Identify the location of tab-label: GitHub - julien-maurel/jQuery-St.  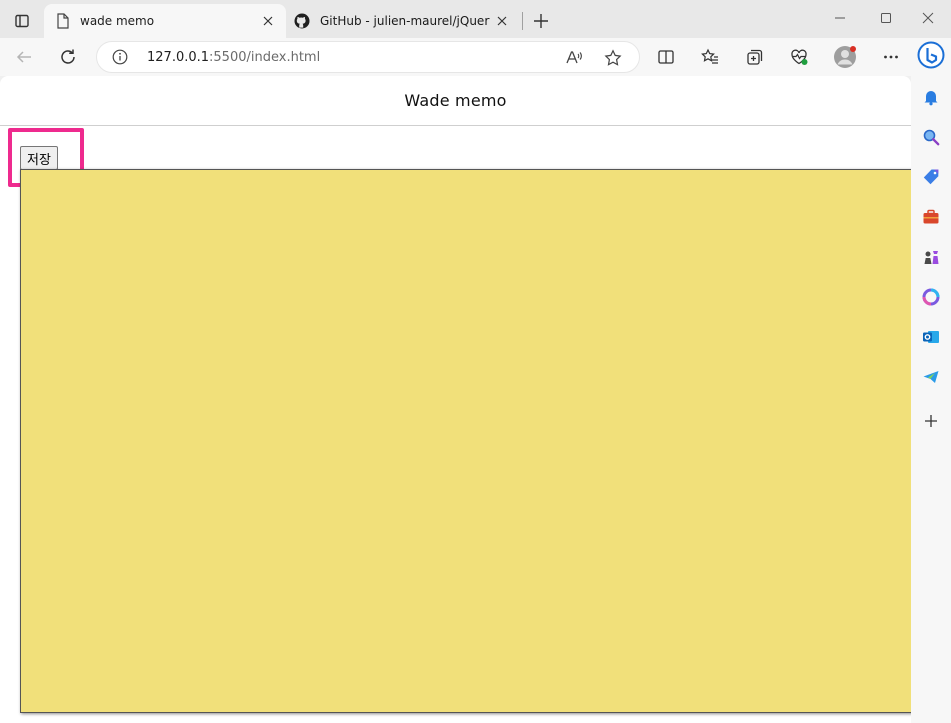
(405, 21).